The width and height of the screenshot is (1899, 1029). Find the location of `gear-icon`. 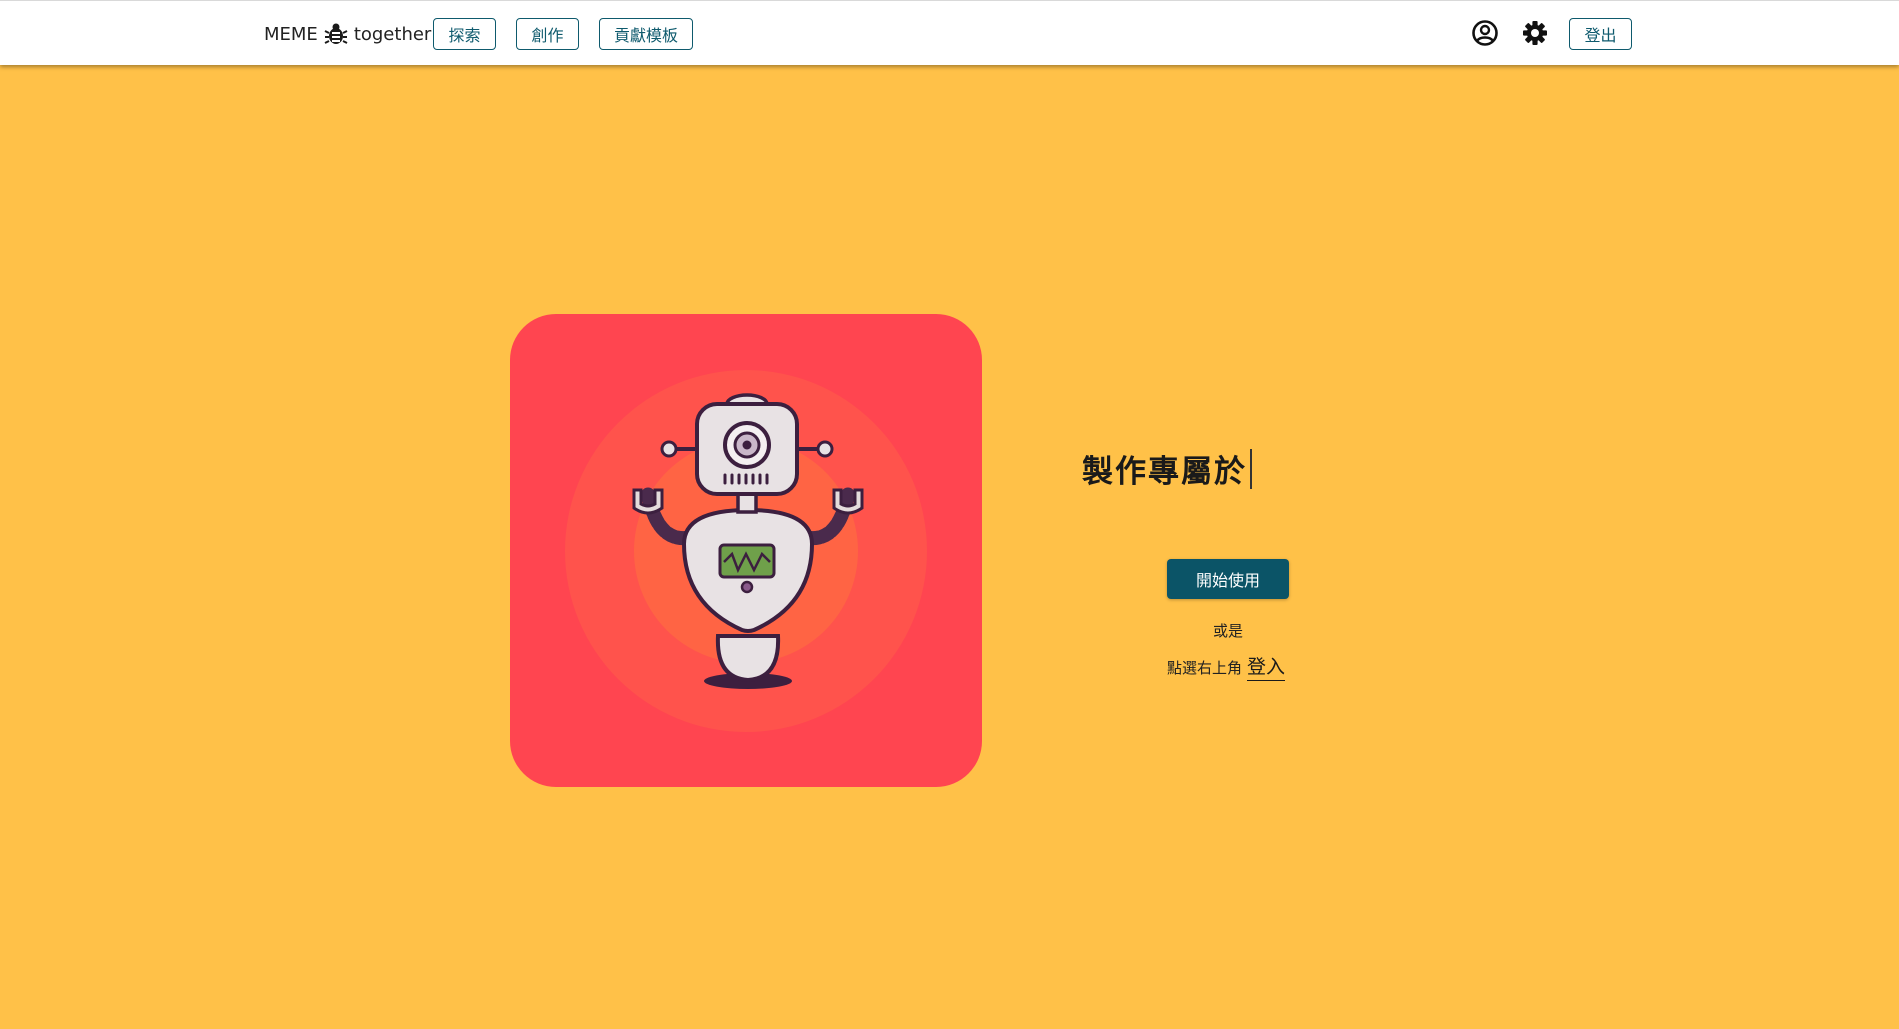

gear-icon is located at coordinates (1535, 33).